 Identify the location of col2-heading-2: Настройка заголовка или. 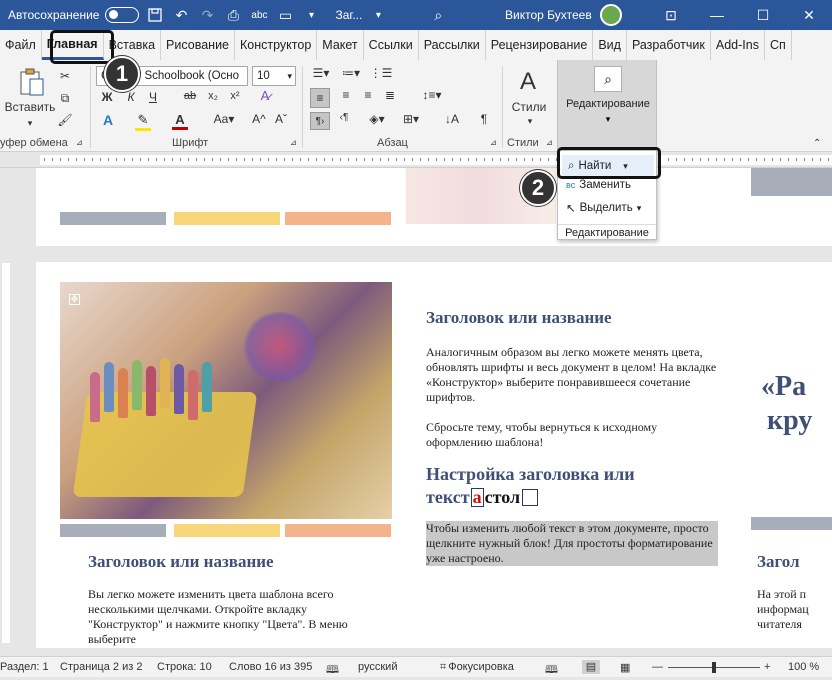
(530, 474).